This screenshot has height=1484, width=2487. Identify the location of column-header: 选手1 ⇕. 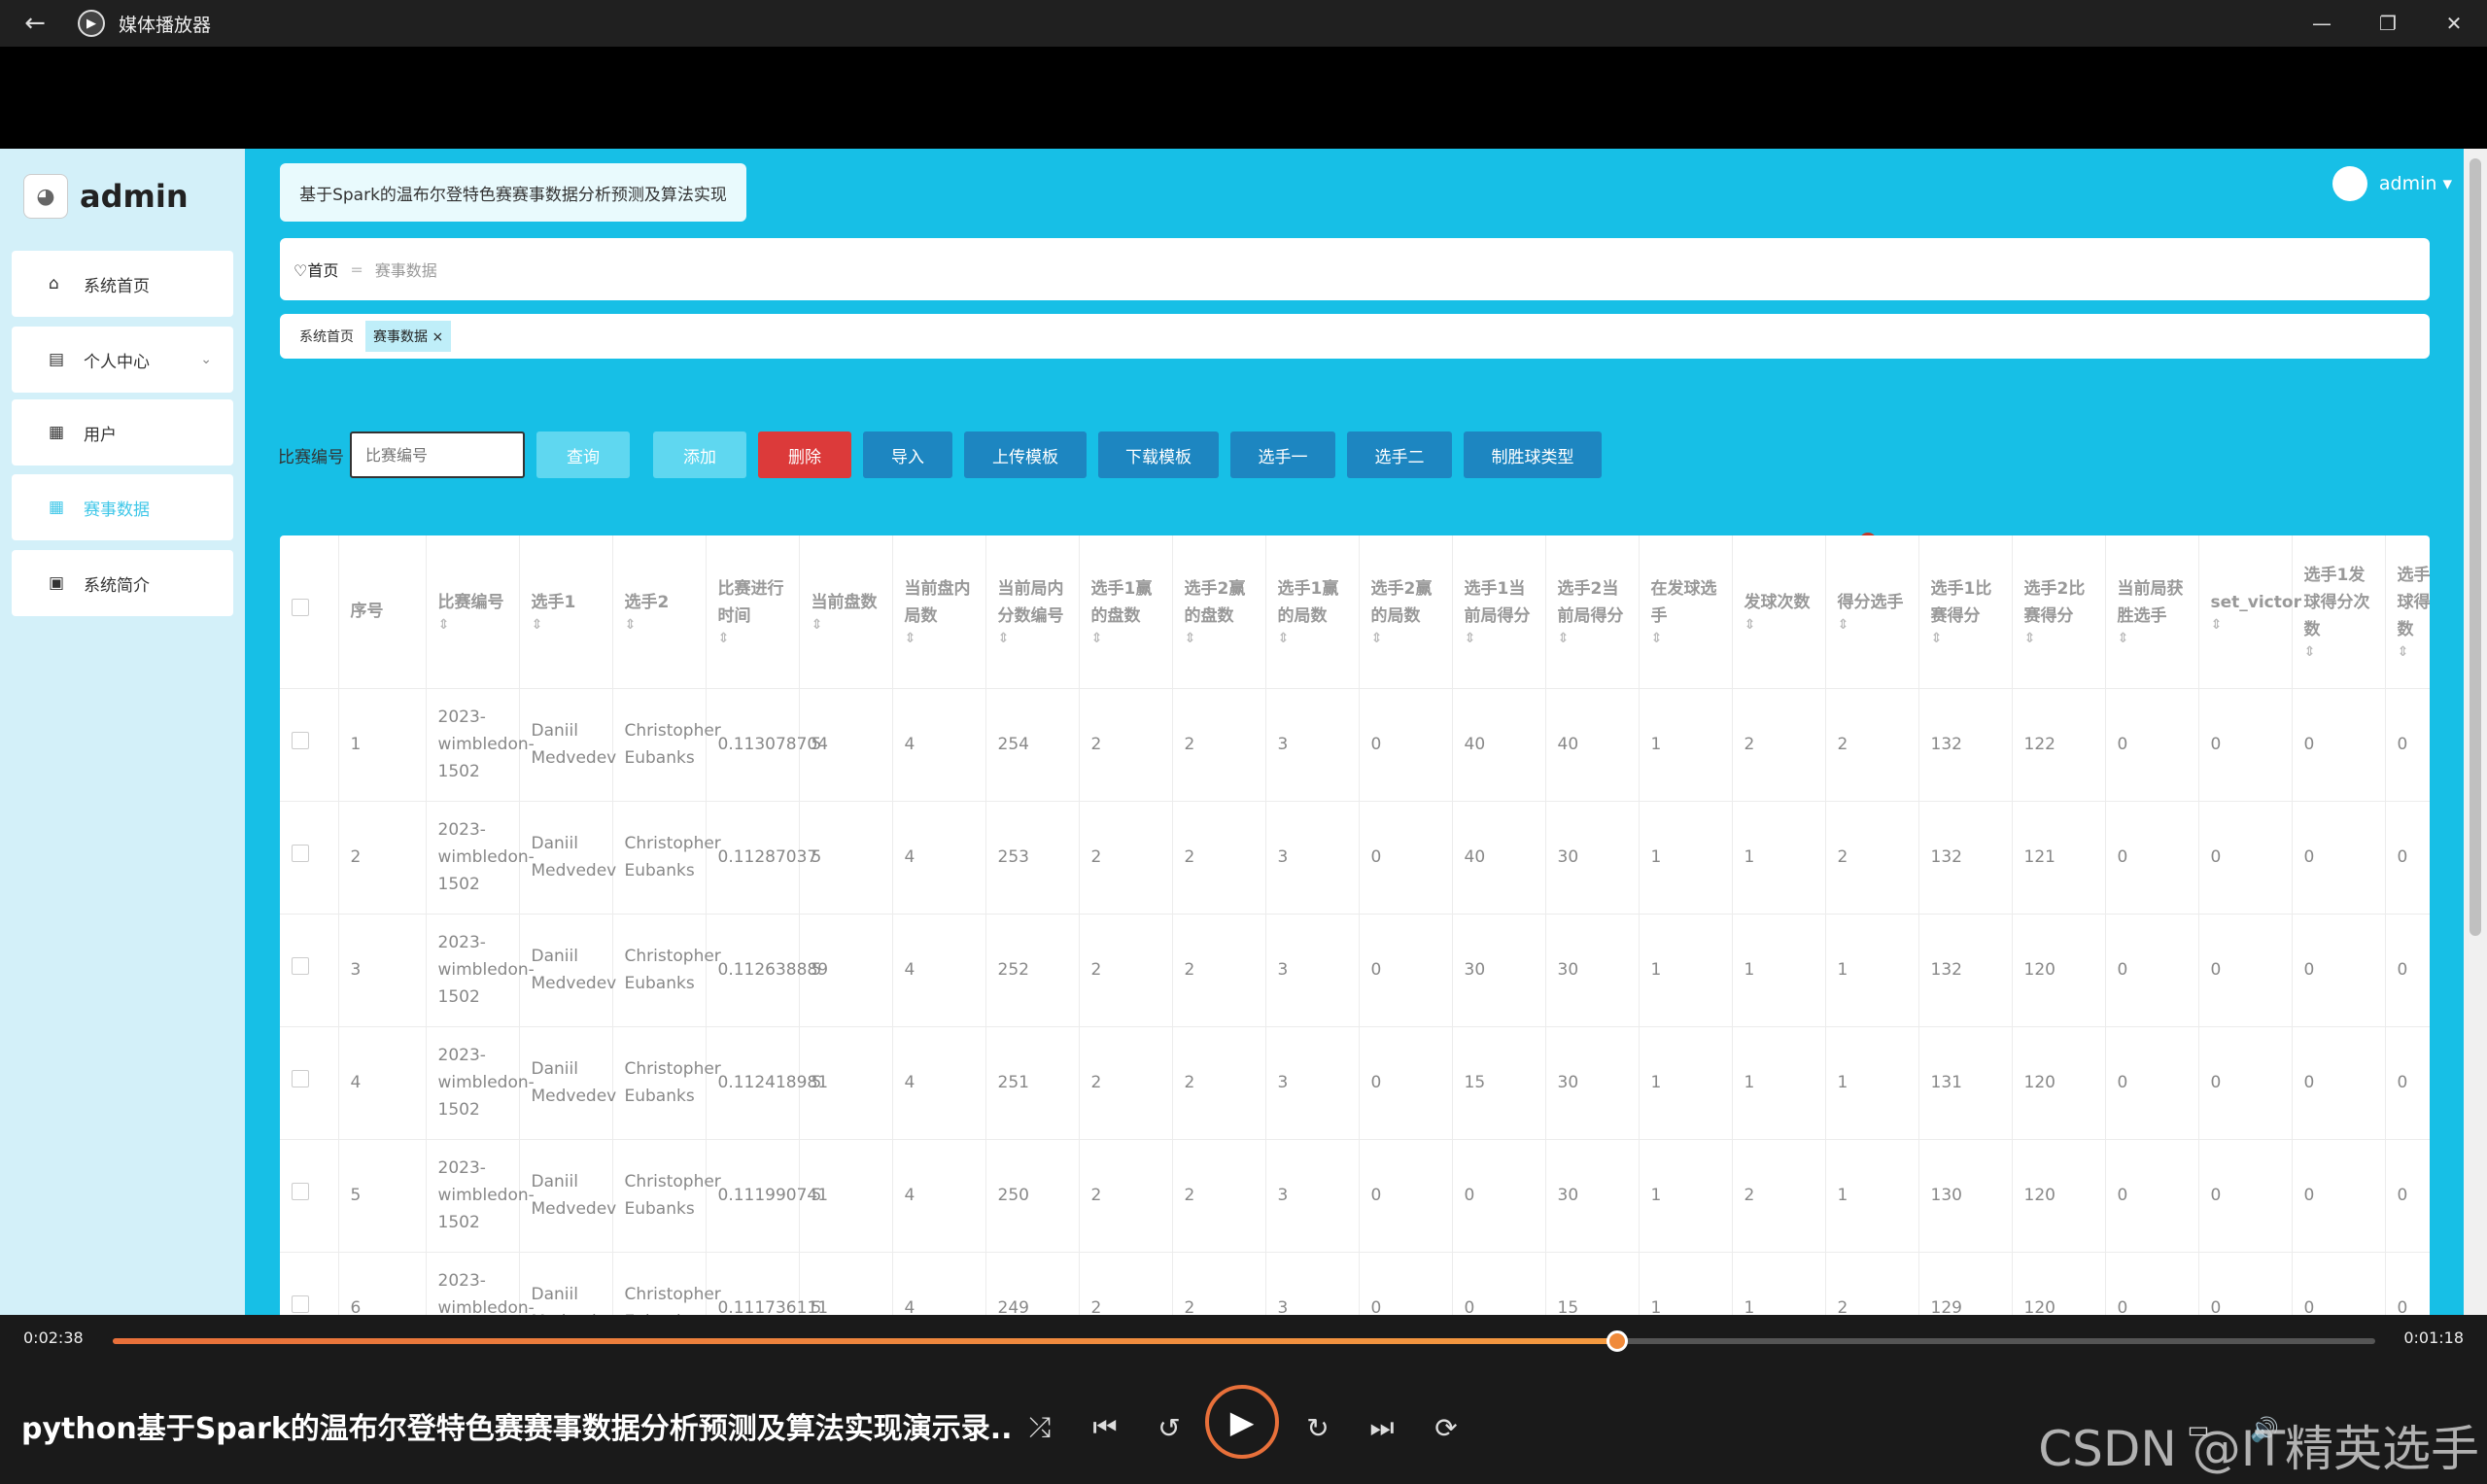
(566, 612).